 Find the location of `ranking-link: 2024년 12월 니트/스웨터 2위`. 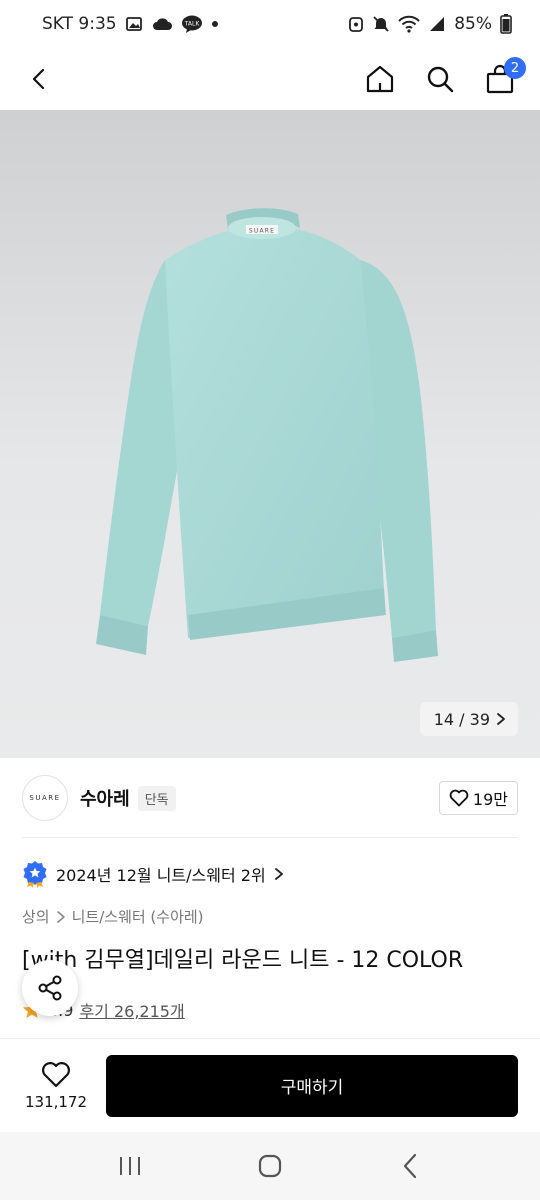

ranking-link: 2024년 12월 니트/스웨터 2위 is located at coordinates (153, 874).